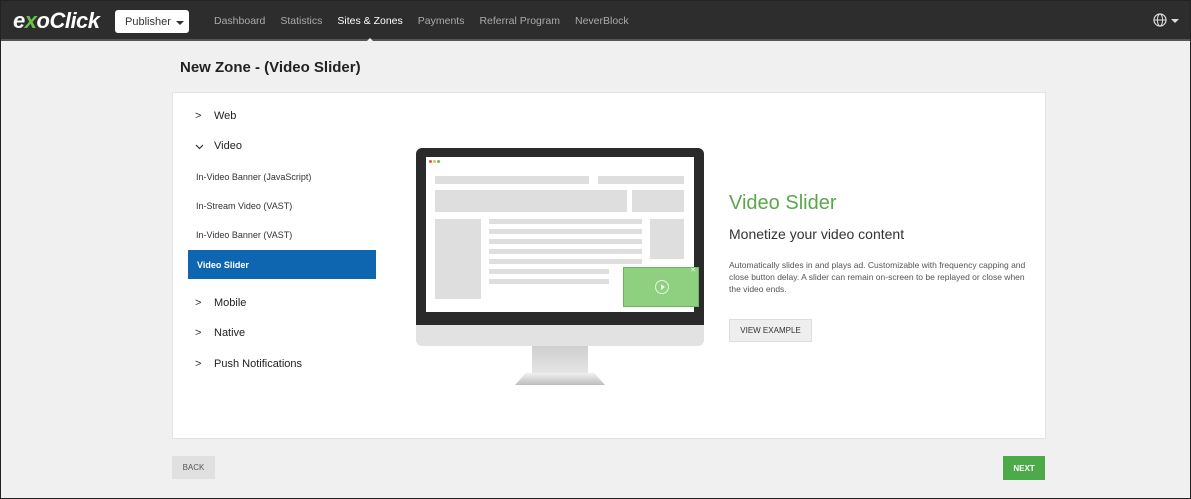 This screenshot has height=499, width=1191. Describe the element at coordinates (441, 21) in the screenshot. I see `nav-payments: Payments` at that location.